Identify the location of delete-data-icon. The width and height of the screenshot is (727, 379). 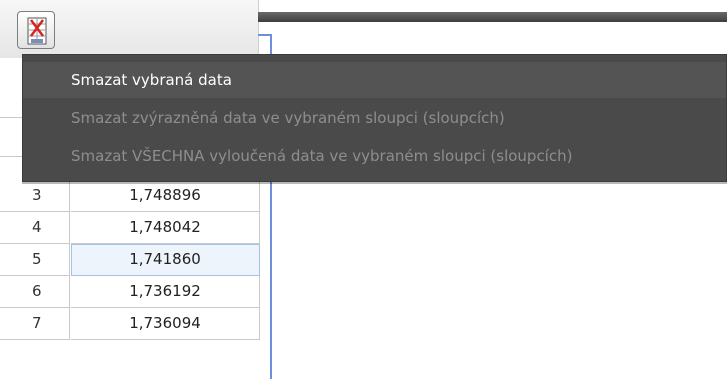
(37, 31).